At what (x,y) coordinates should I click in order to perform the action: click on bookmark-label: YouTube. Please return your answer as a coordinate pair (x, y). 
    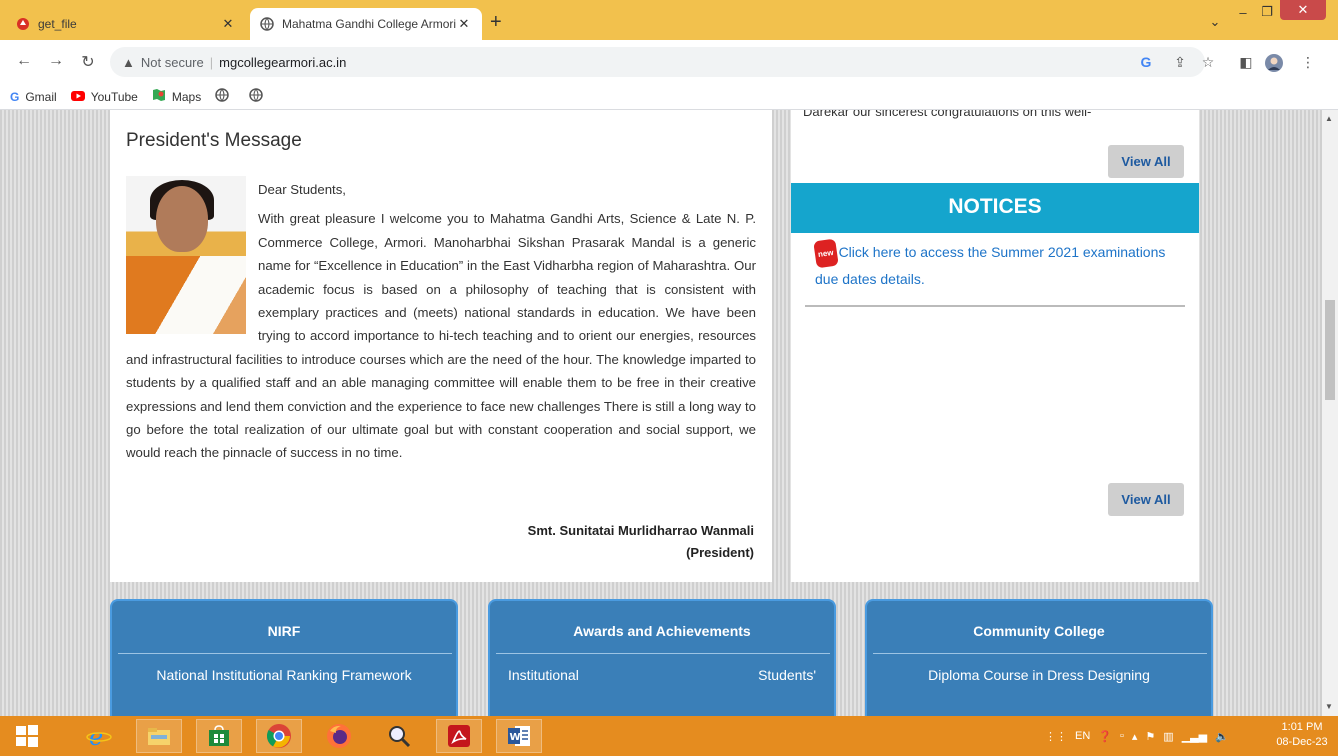
    Looking at the image, I should click on (114, 96).